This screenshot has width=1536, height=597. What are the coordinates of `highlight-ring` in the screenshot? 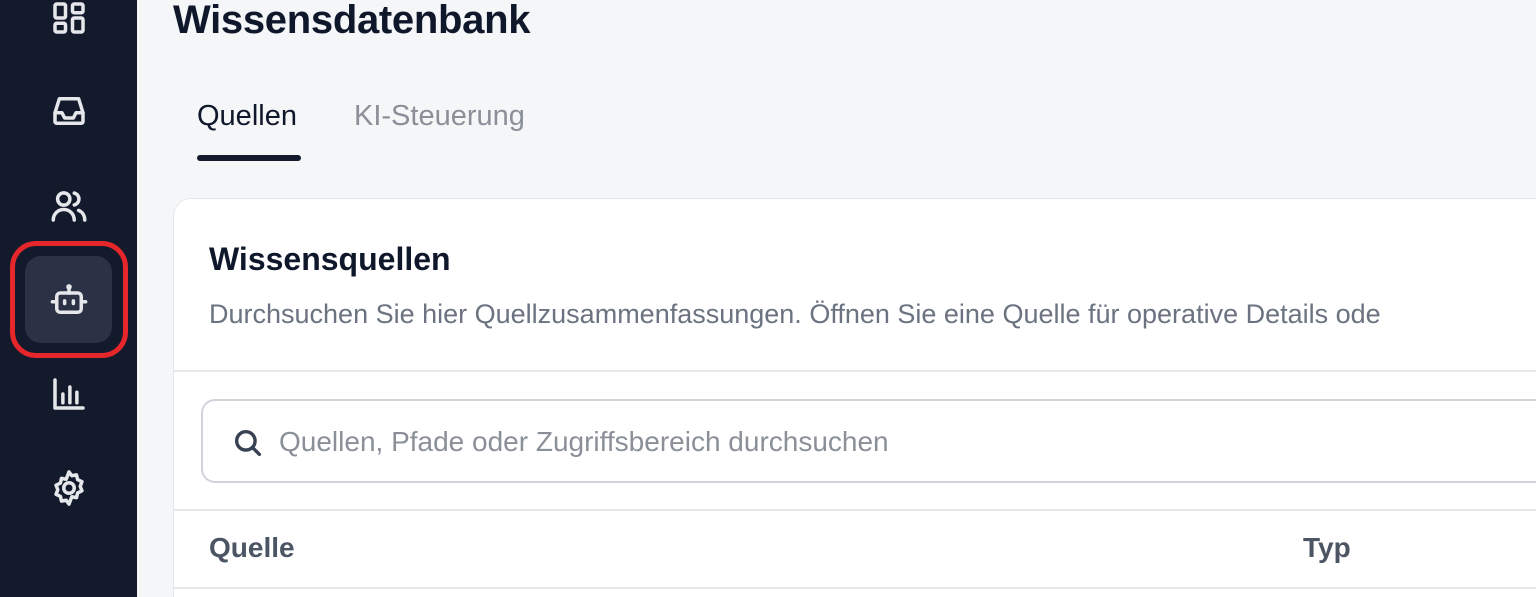 It's located at (69, 299).